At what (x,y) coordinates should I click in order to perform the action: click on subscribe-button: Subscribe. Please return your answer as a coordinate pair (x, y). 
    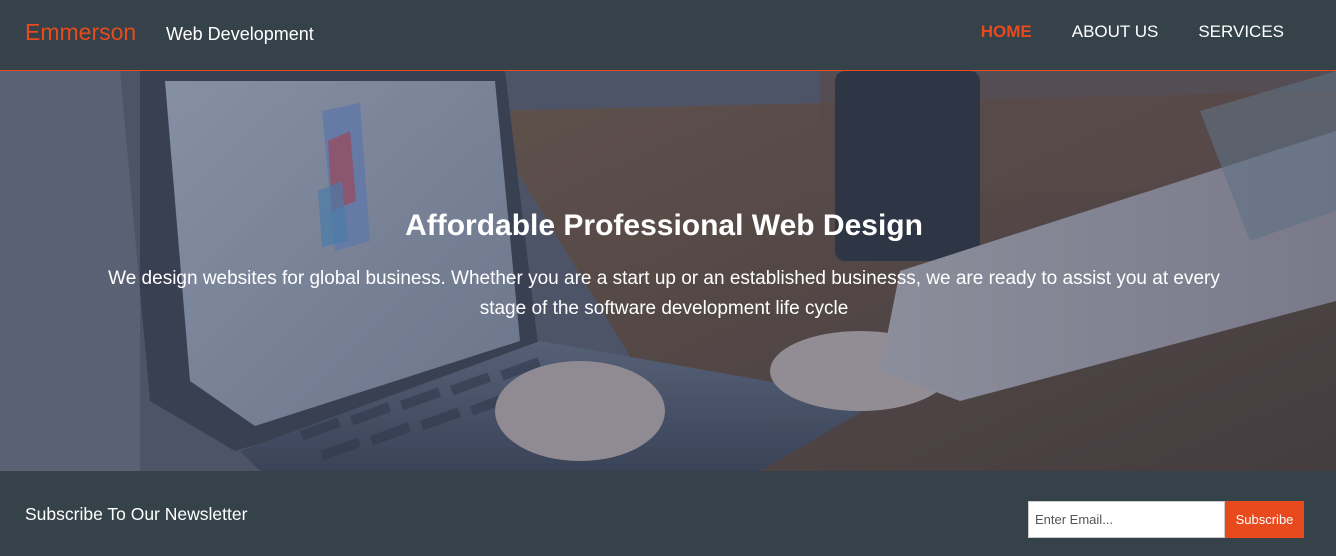
    Looking at the image, I should click on (1264, 519).